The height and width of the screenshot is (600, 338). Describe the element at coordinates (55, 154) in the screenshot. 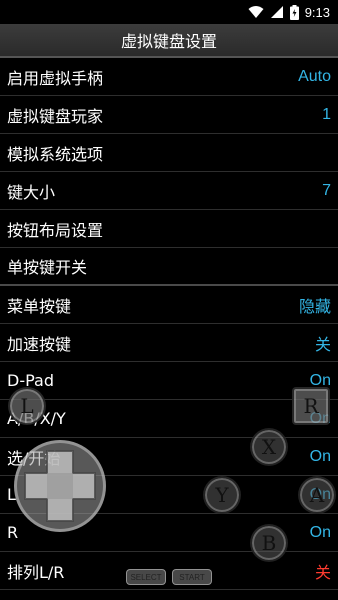

I see `setting-label: 模拟系统选项` at that location.